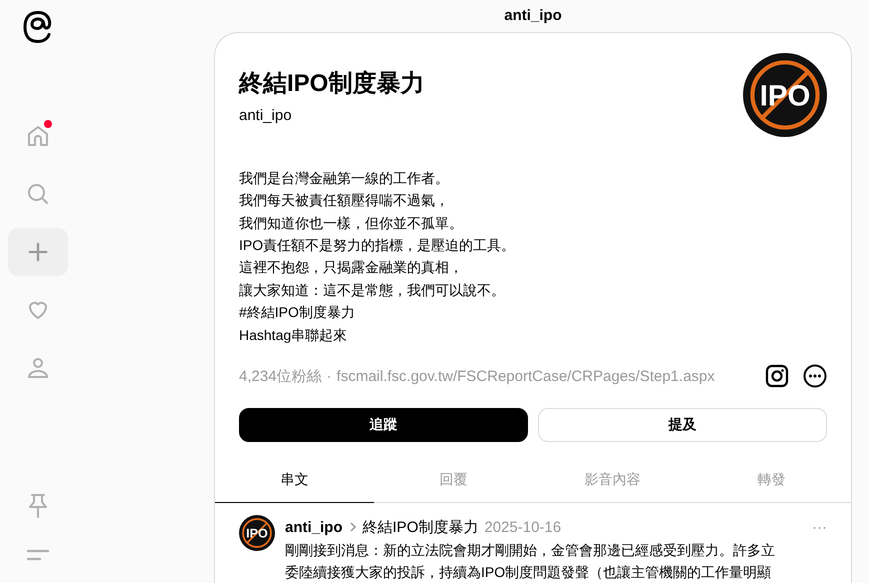 The image size is (869, 583). Describe the element at coordinates (533, 16) in the screenshot. I see `page-title: anti_ipo` at that location.